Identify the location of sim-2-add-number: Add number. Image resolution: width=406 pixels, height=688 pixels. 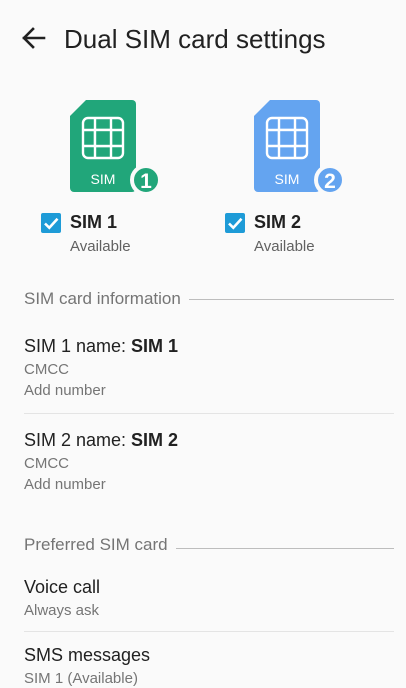
(209, 484).